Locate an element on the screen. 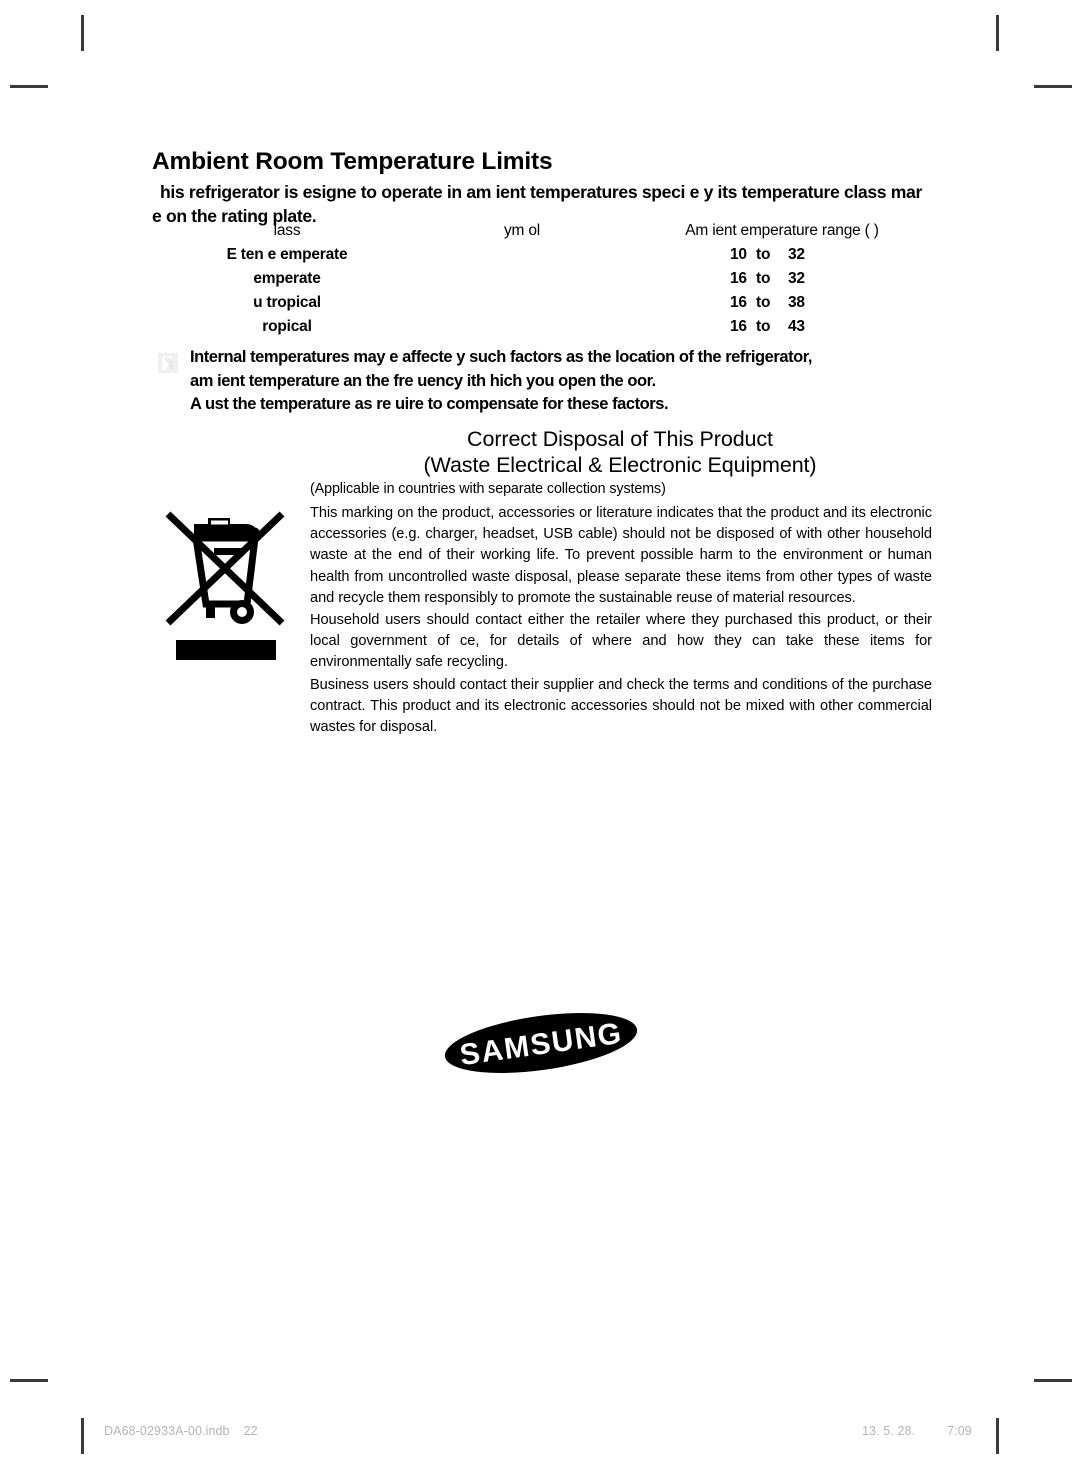 Image resolution: width=1080 pixels, height=1469 pixels. disposal-heading-line-1: Correct Disposal of This Product is located at coordinates (620, 439).